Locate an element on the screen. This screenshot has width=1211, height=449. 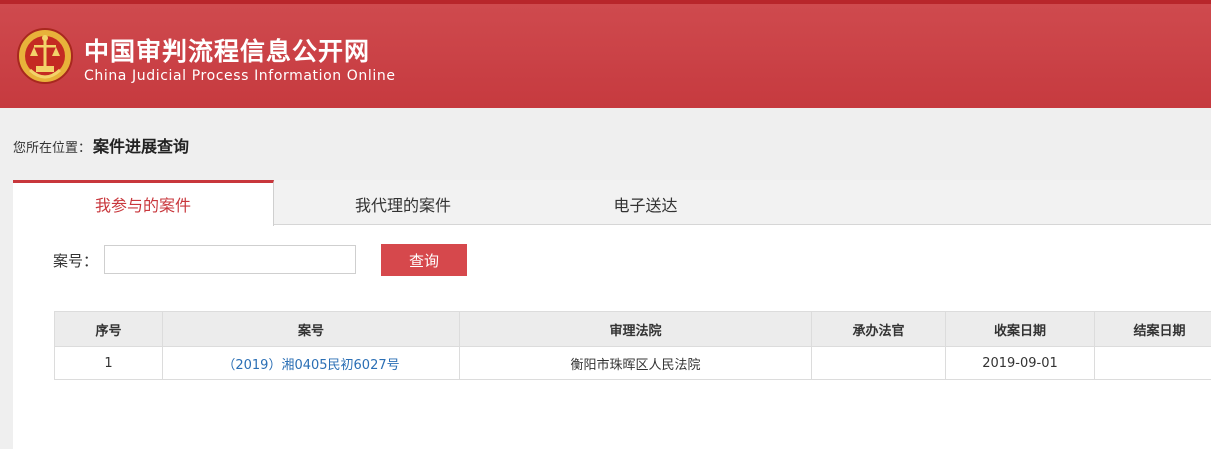
table-header-row: 序号 案号 审理法院 承办法官 收案日期 结案日期 is located at coordinates (632, 329).